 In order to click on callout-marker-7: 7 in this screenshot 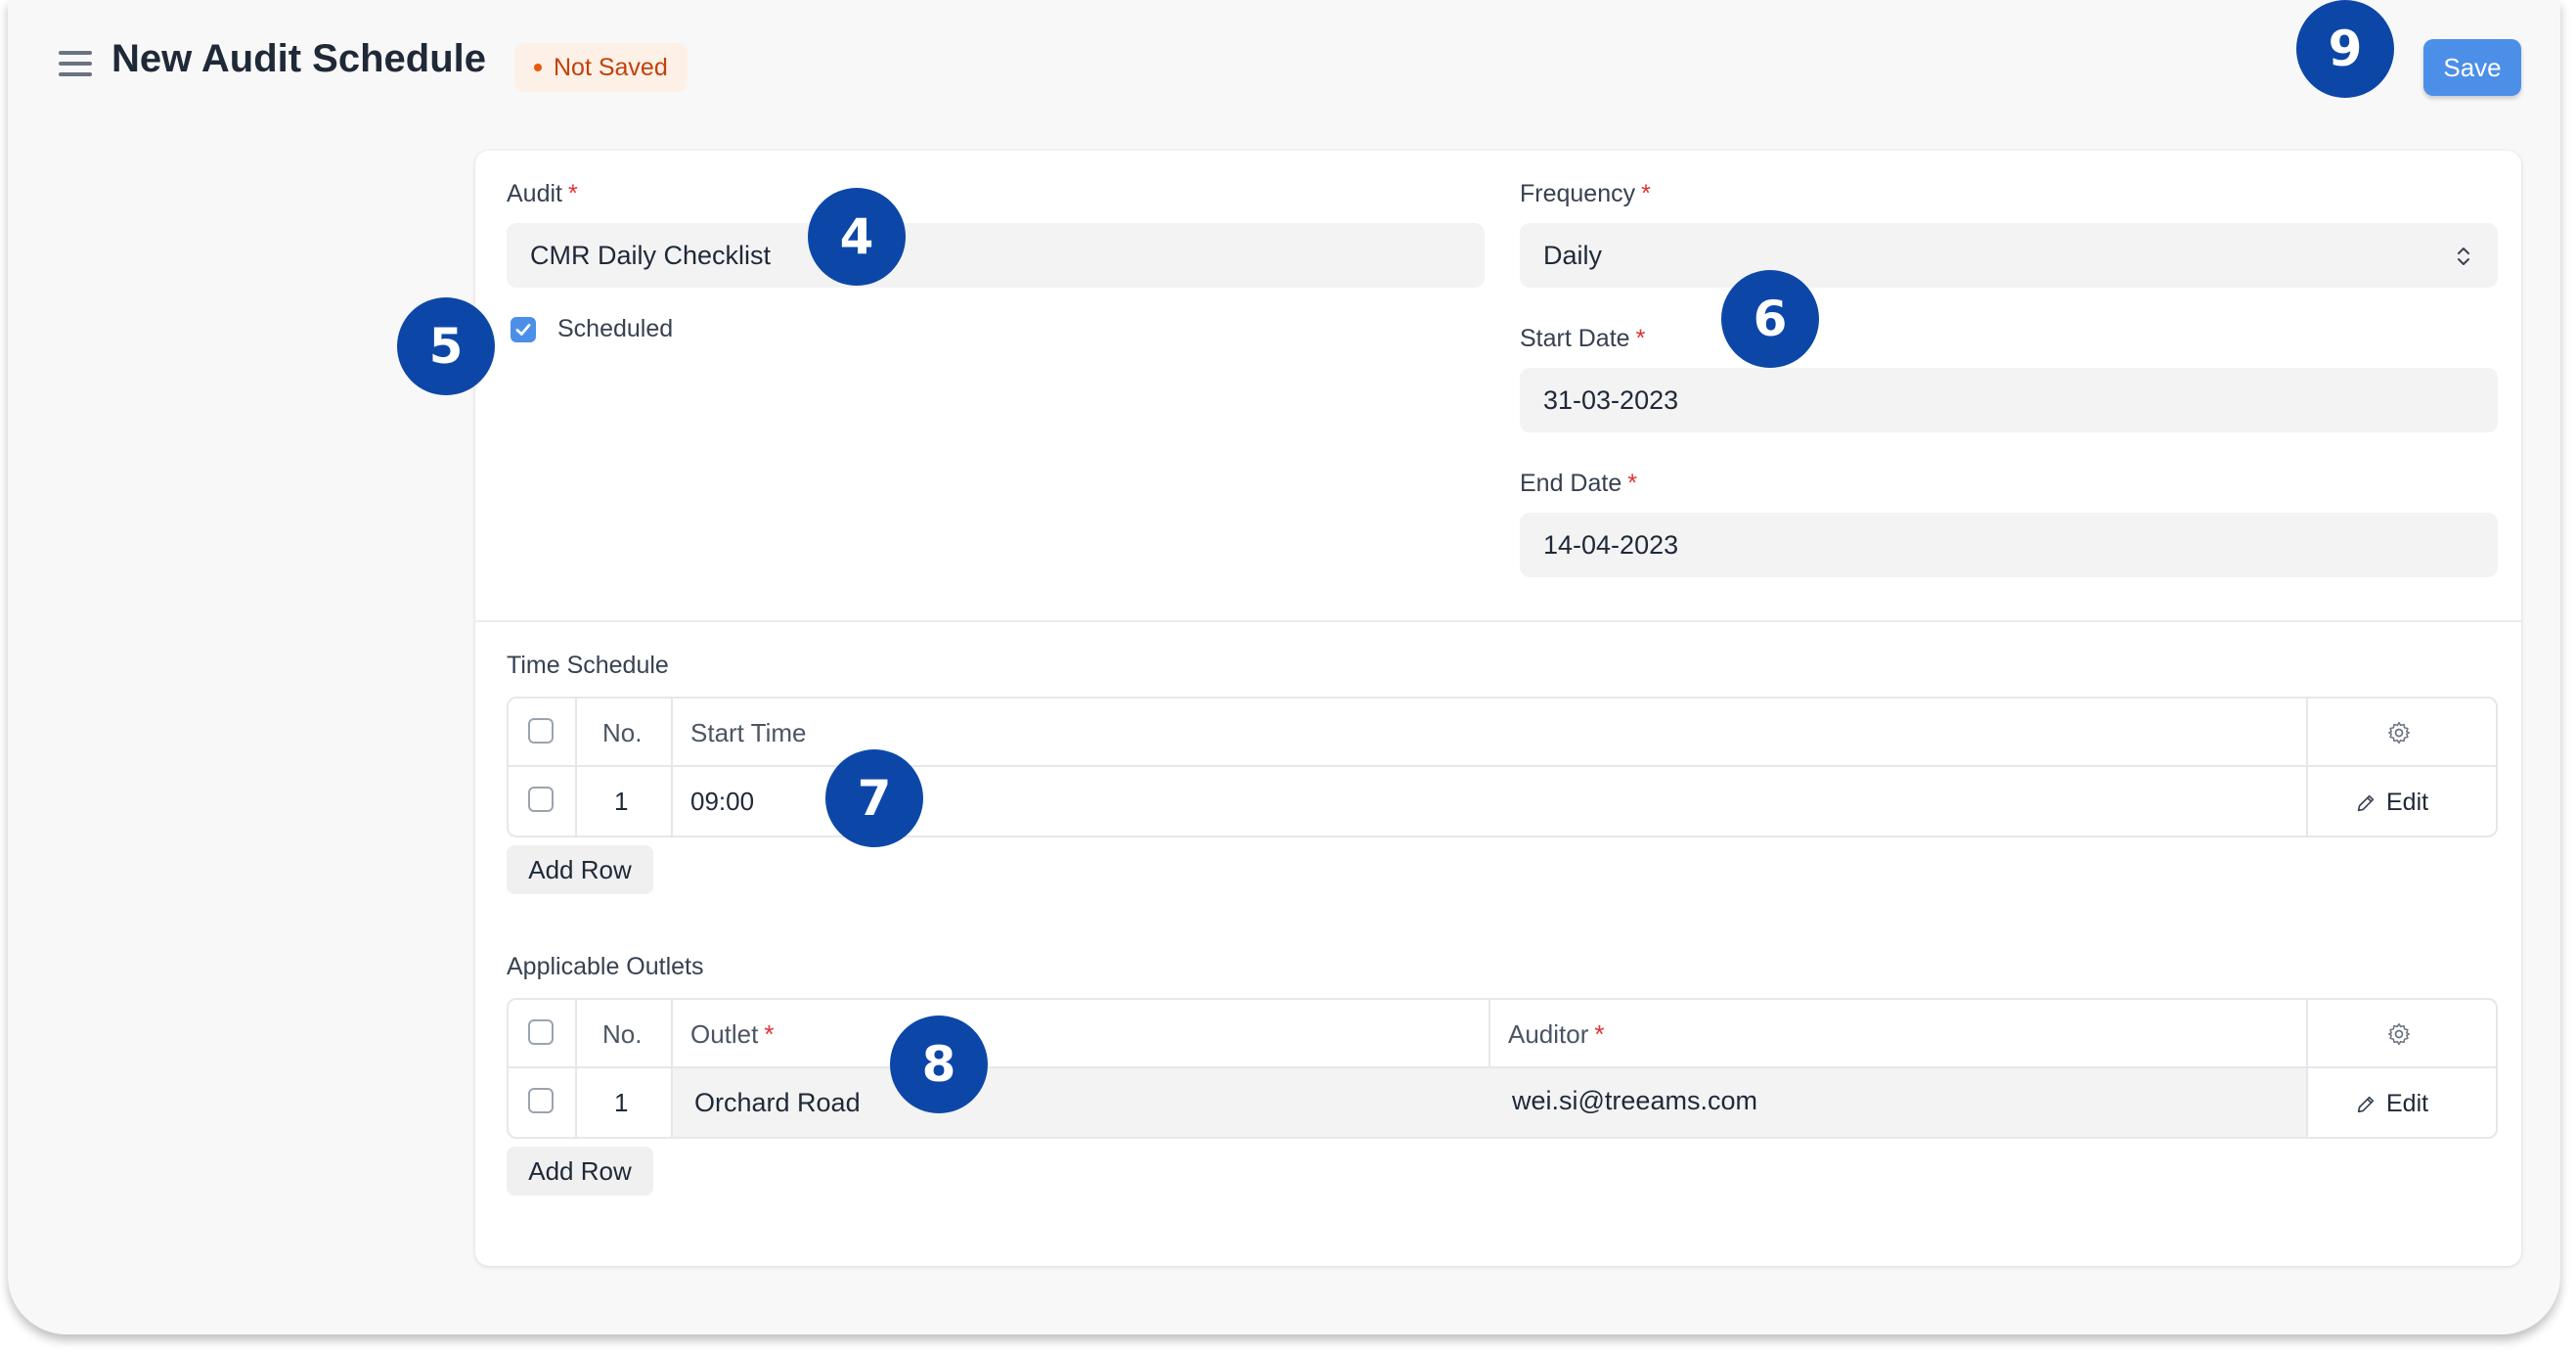, I will do `click(874, 798)`.